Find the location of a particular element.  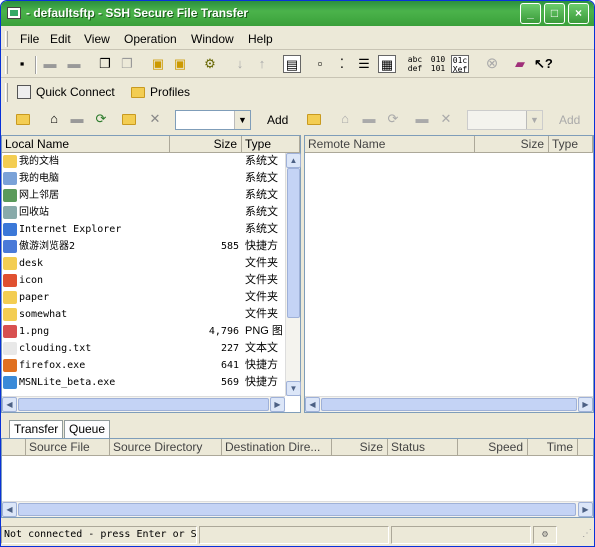

small-icons-icon: ⁚ is located at coordinates (342, 64).